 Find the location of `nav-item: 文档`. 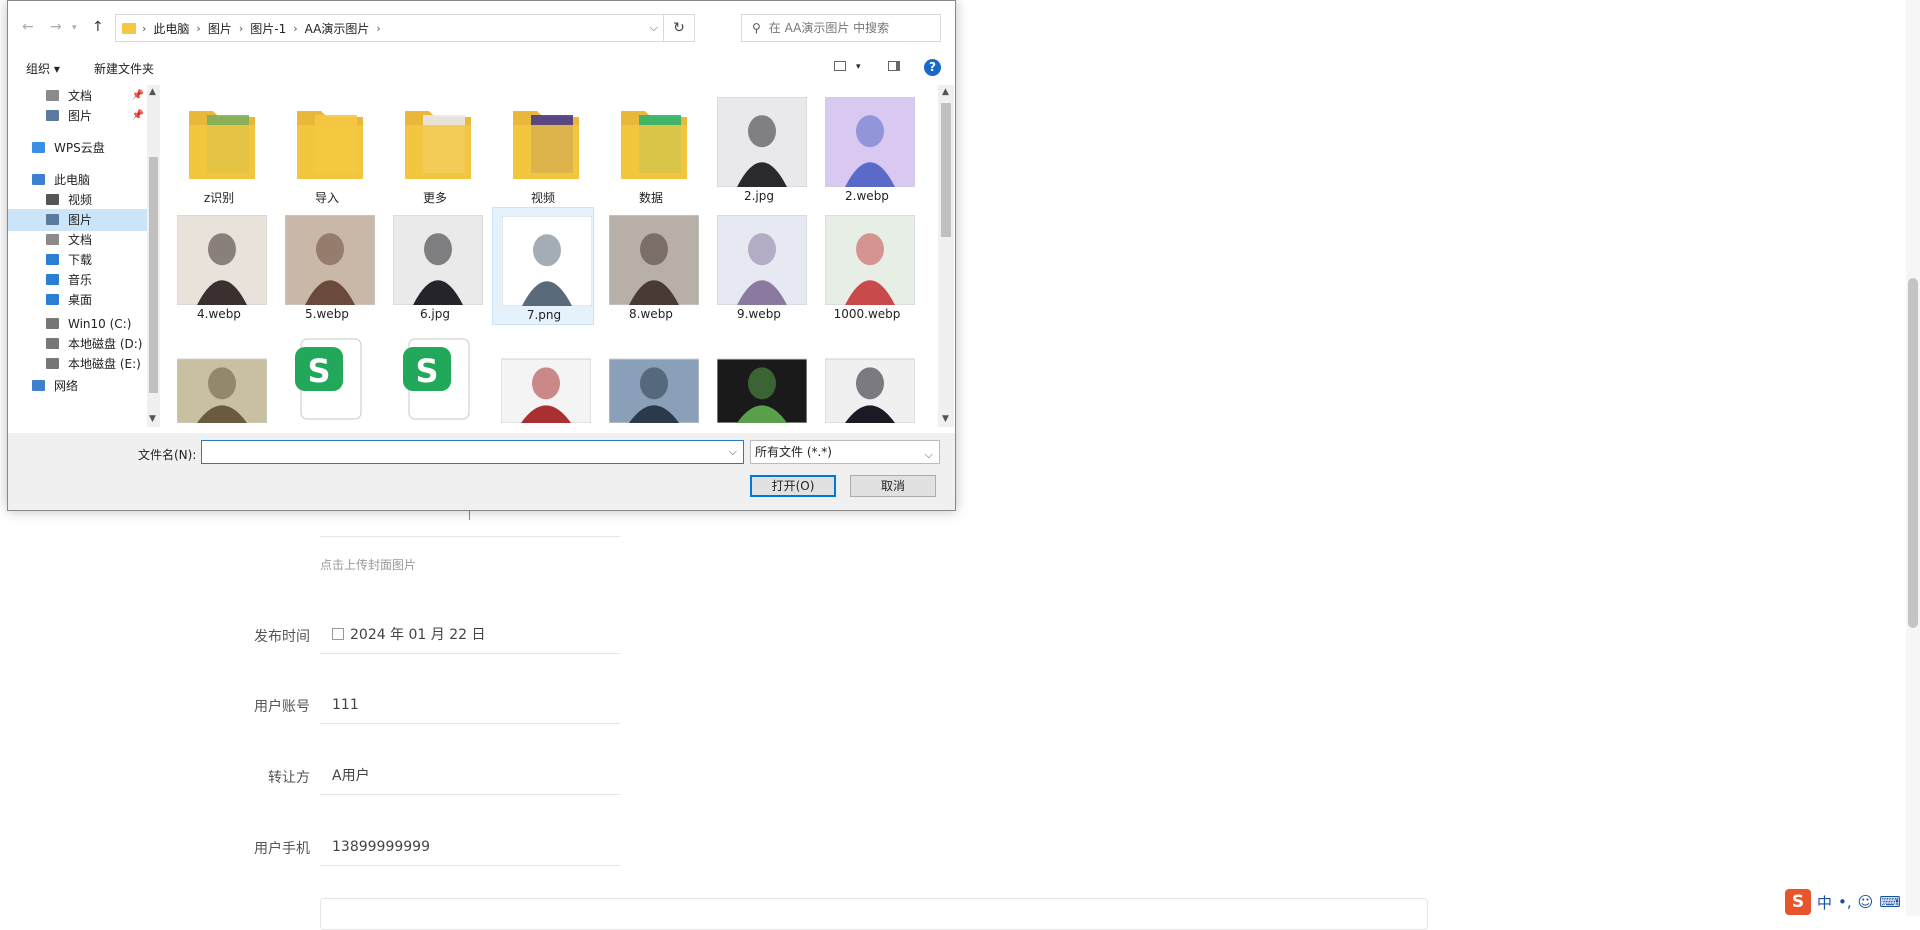

nav-item: 文档 is located at coordinates (78, 240).